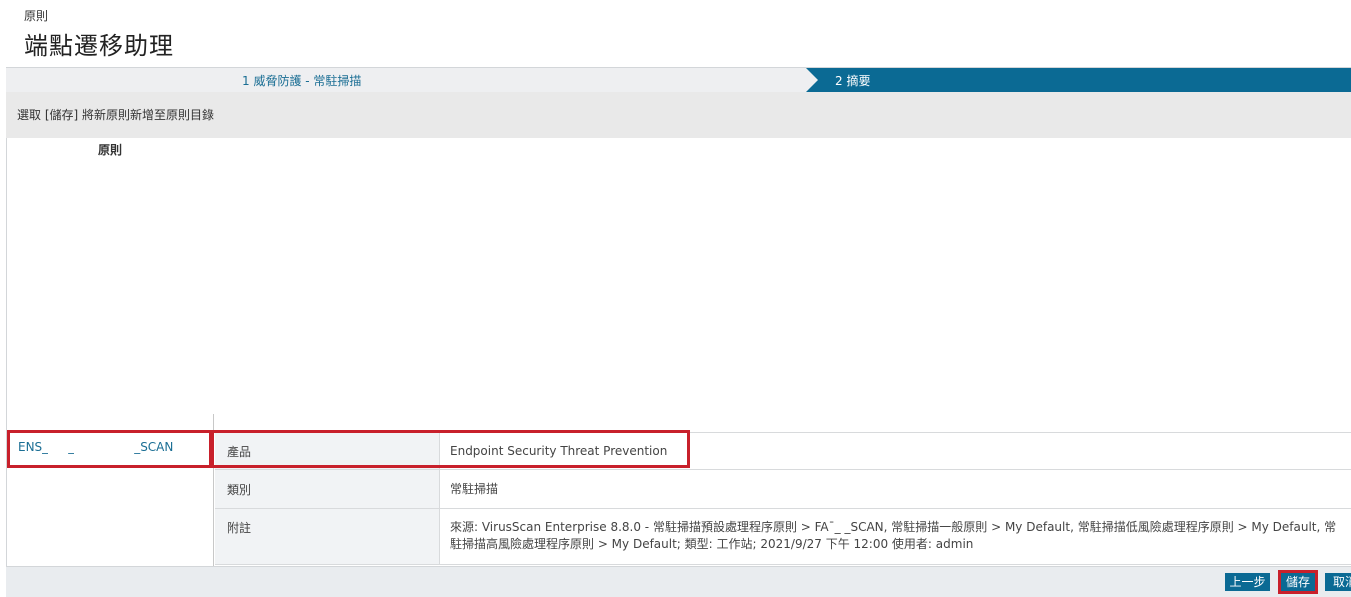 The width and height of the screenshot is (1351, 597). What do you see at coordinates (110, 150) in the screenshot?
I see `policy-column-header: 原則` at bounding box center [110, 150].